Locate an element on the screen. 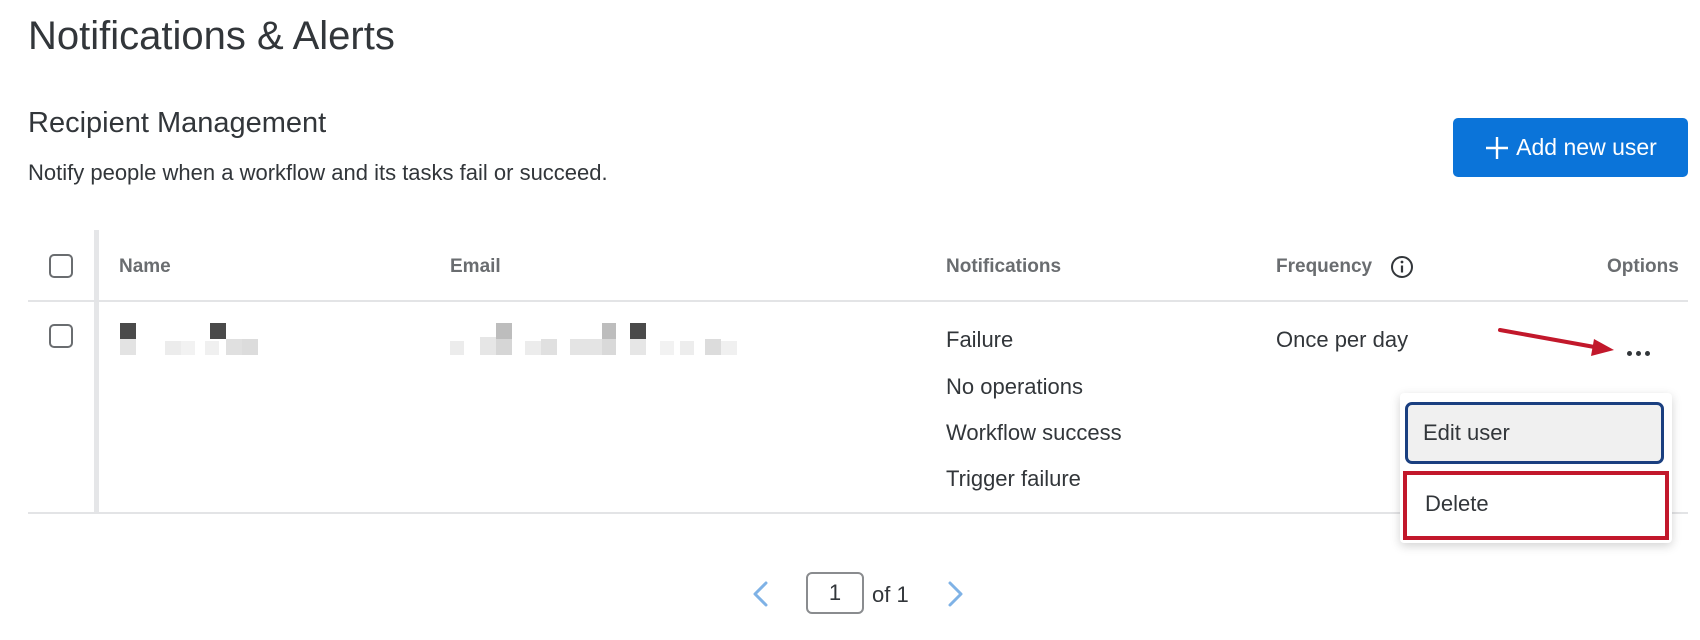 Image resolution: width=1700 pixels, height=640 pixels. info-icon is located at coordinates (1402, 267).